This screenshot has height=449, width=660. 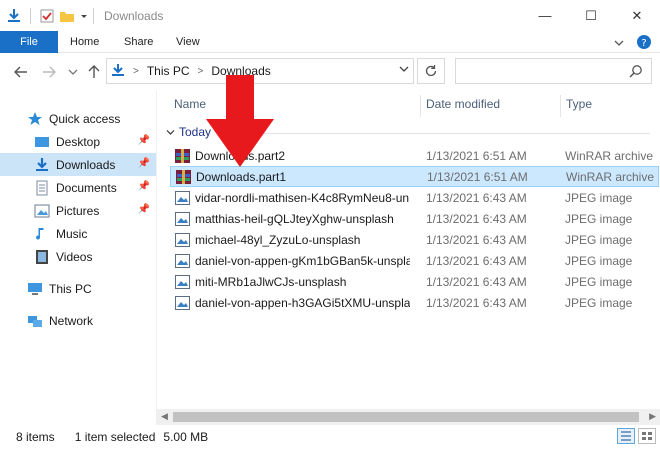 I want to click on new-folder-icon, so click(x=67, y=16).